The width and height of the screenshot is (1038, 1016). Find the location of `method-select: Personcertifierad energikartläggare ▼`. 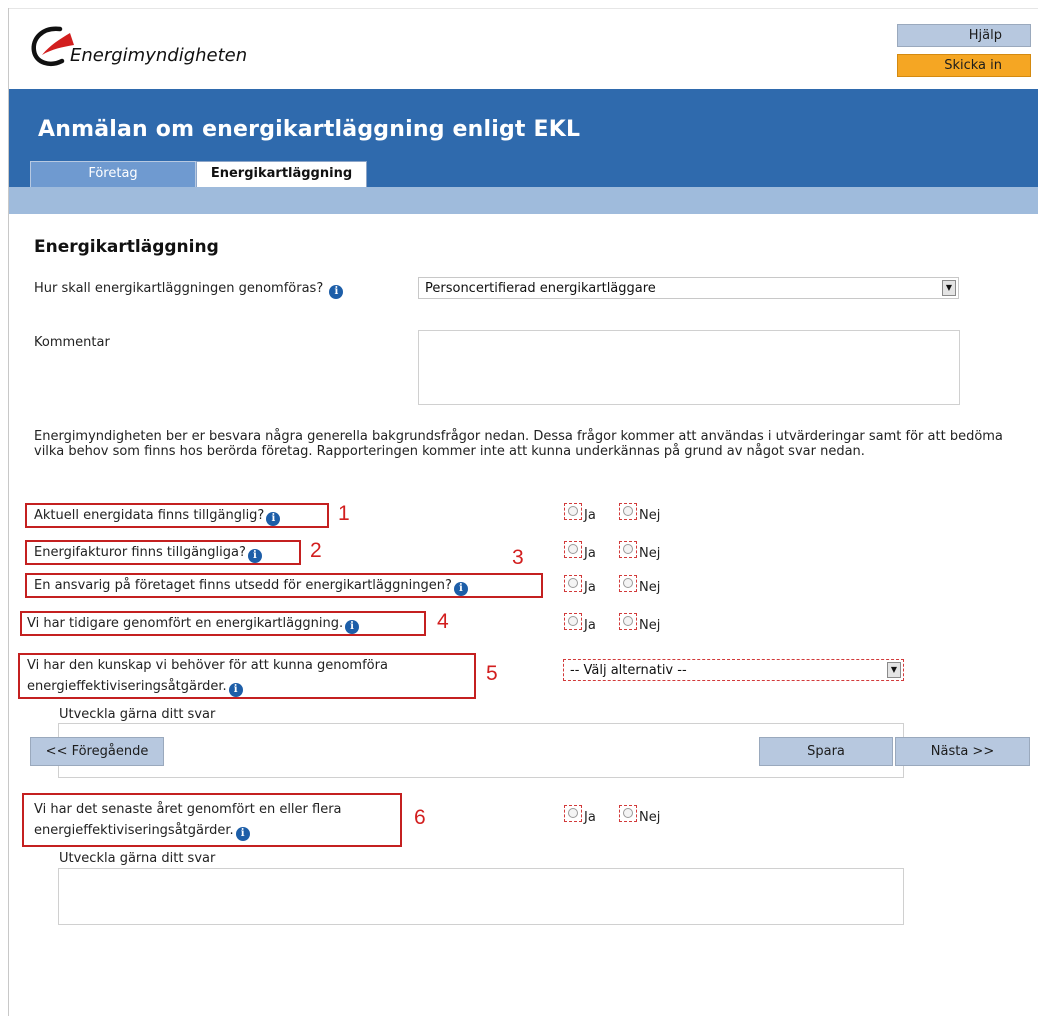

method-select: Personcertifierad energikartläggare ▼ is located at coordinates (688, 288).